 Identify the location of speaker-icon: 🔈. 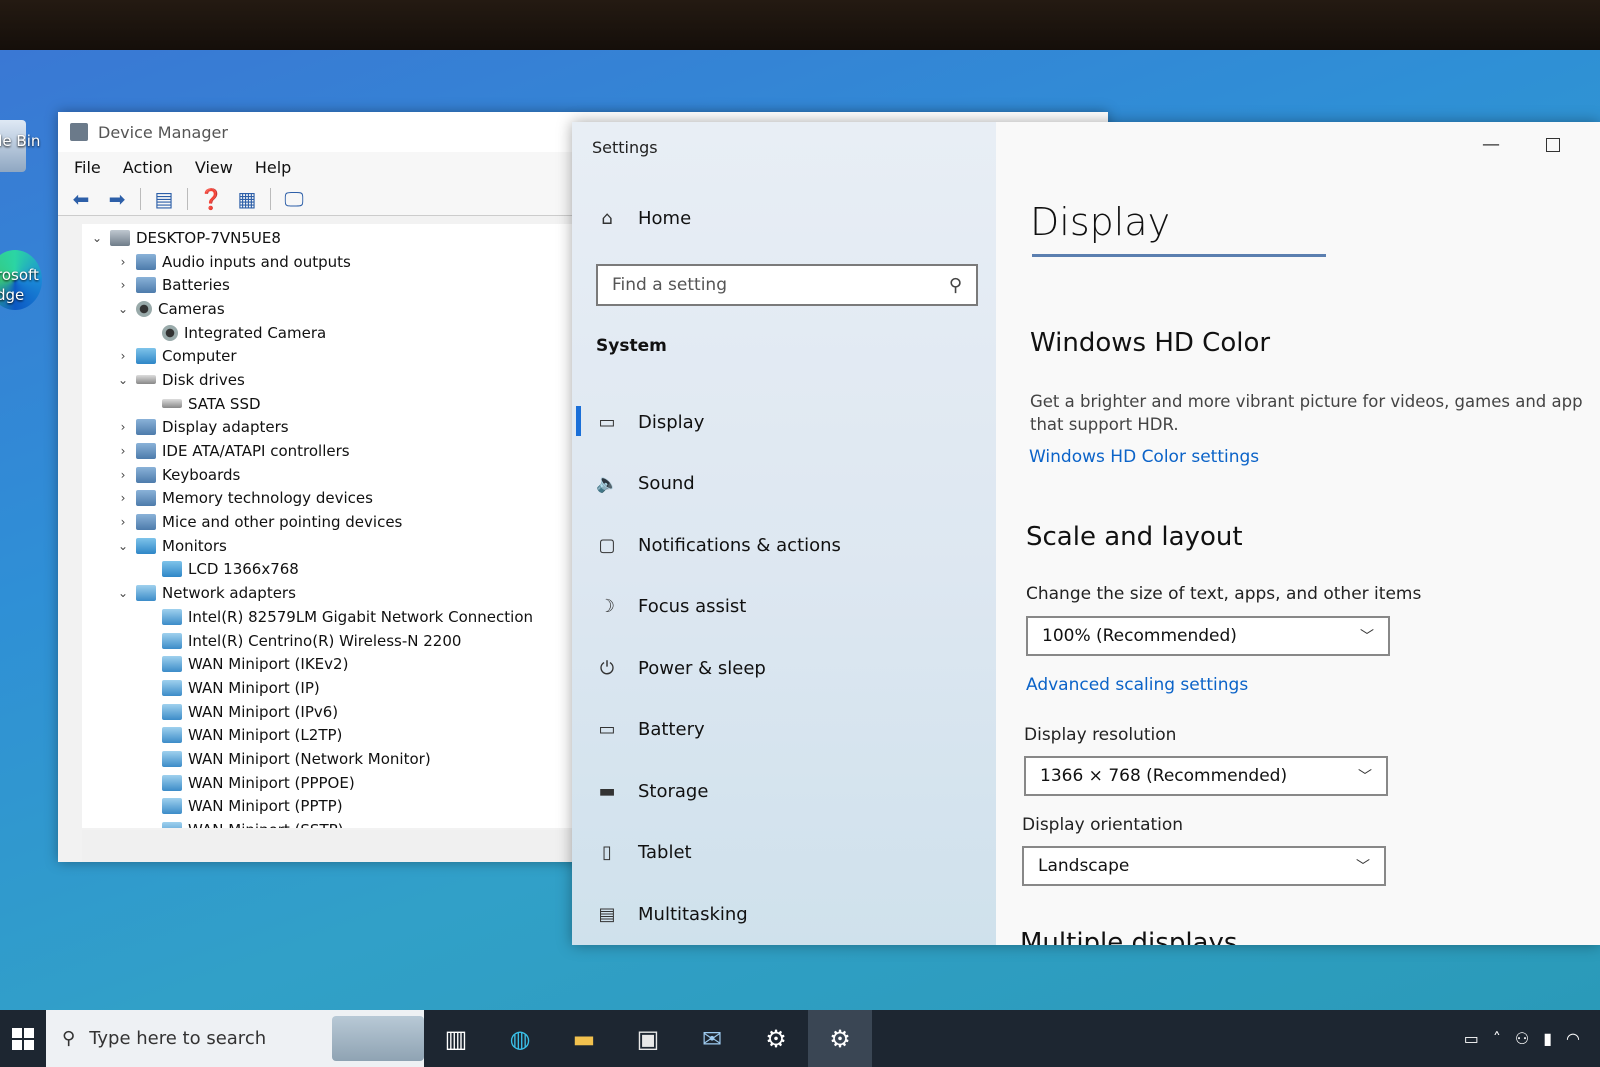
(607, 483).